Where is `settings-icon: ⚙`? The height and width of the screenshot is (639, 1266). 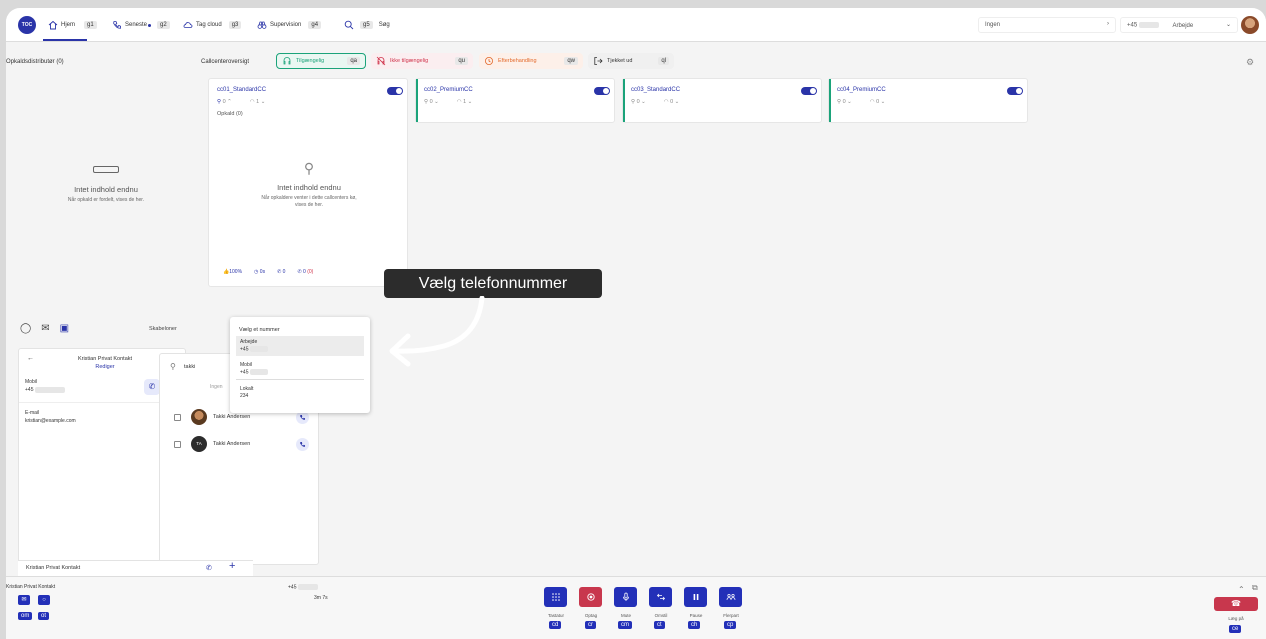 settings-icon: ⚙ is located at coordinates (1250, 62).